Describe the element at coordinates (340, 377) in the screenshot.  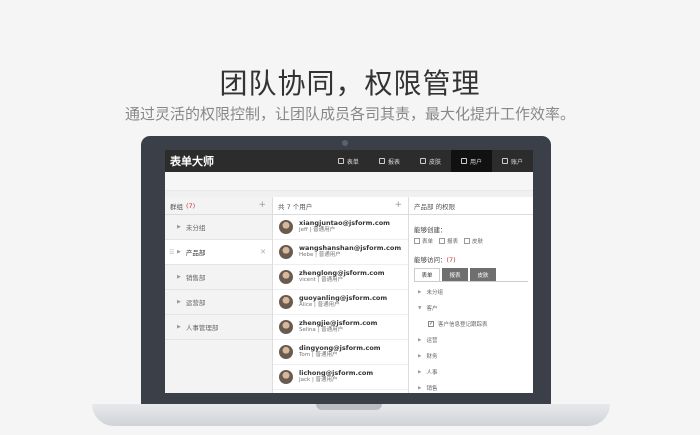
I see `user-row: lichong@jsform.com Jack | 普通用户` at that location.